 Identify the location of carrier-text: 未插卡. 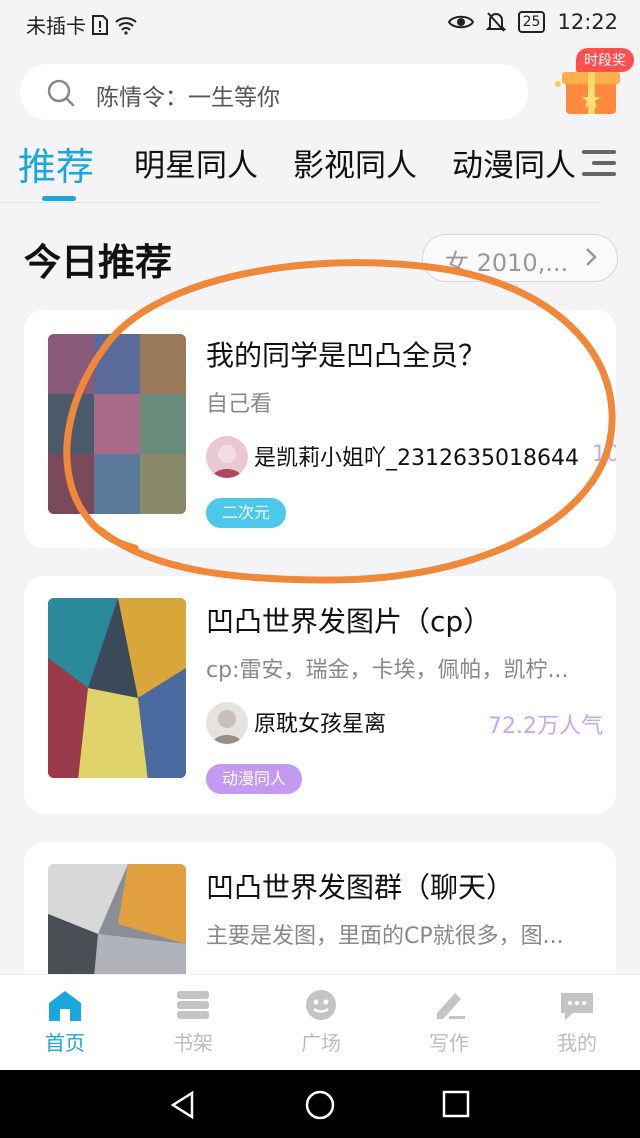
(56, 26).